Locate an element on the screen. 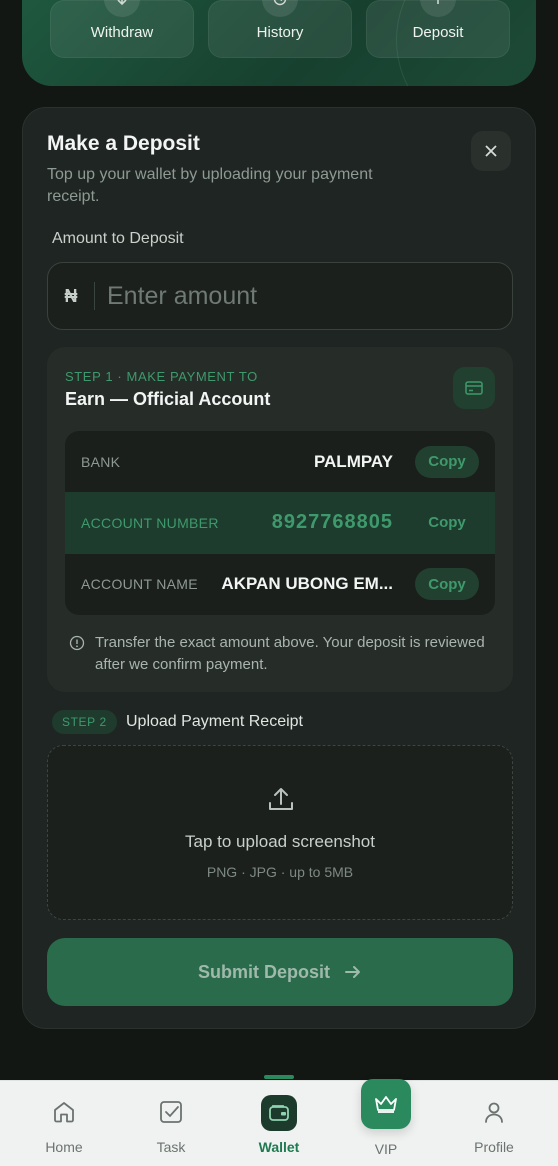 The image size is (558, 1166). nav-wallet-label: Wallet is located at coordinates (279, 1147).